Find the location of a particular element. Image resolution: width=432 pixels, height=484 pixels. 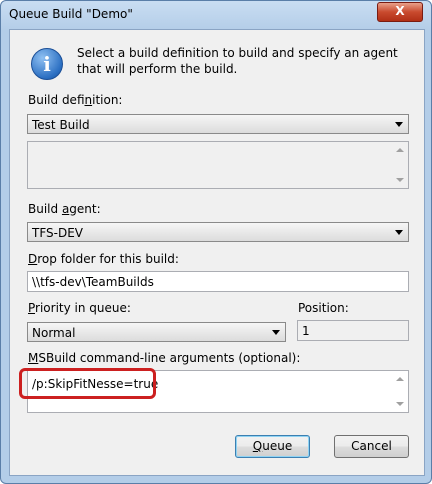

drop-folder-value: \\tfs-dev\TeamBuilds is located at coordinates (93, 282).